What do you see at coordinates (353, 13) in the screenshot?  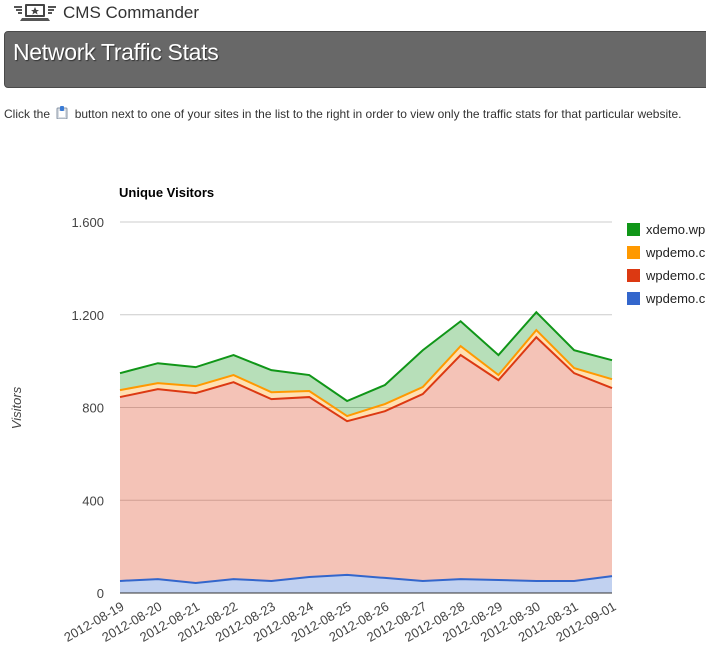 I see `top-bar: CMS Commander` at bounding box center [353, 13].